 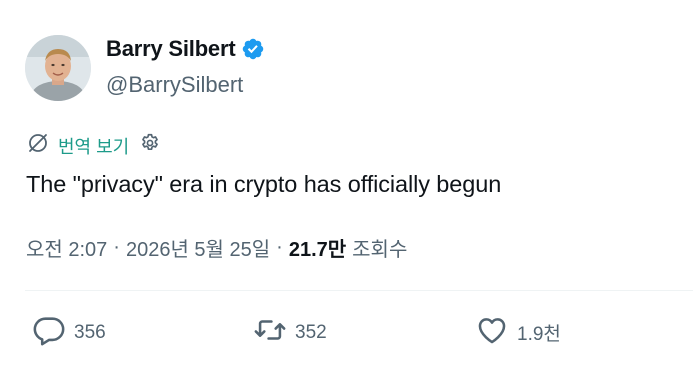 I want to click on tweet-time: 오전 2:07, so click(x=66, y=247).